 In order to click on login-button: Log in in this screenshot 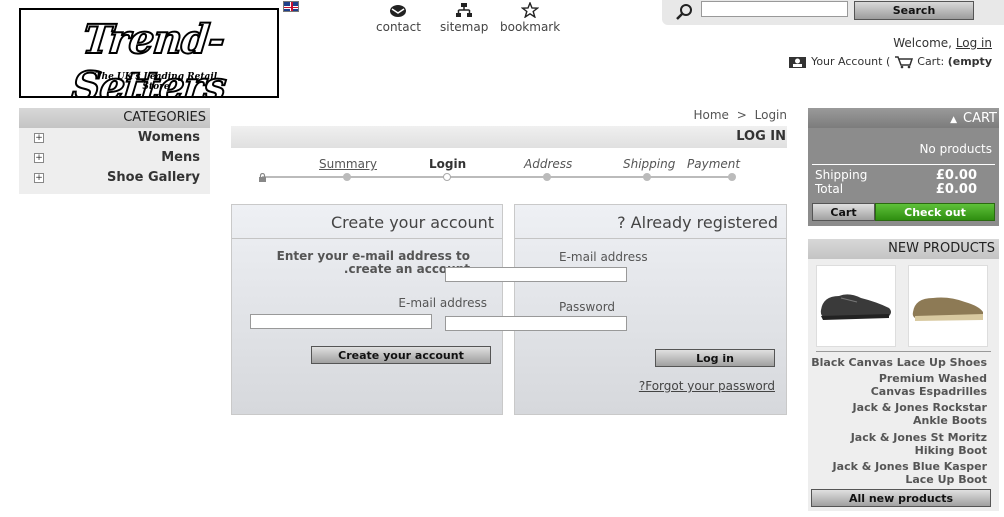, I will do `click(715, 358)`.